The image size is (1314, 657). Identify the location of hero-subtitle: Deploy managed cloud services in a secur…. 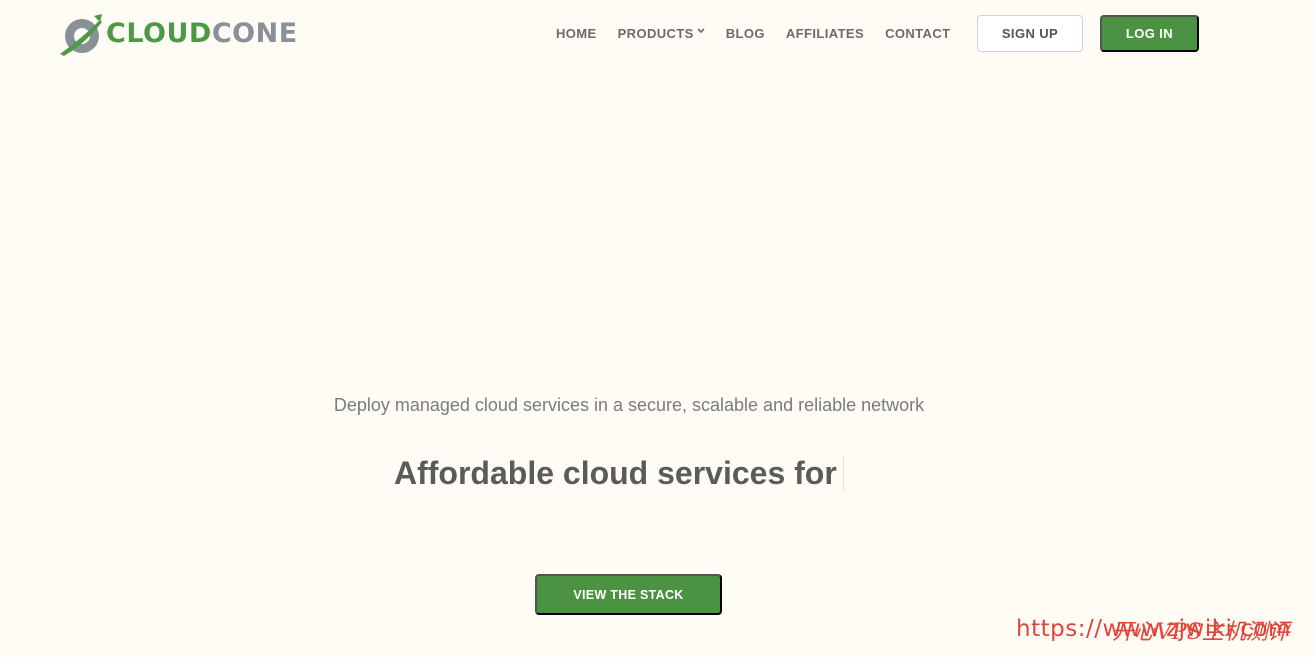
(629, 405).